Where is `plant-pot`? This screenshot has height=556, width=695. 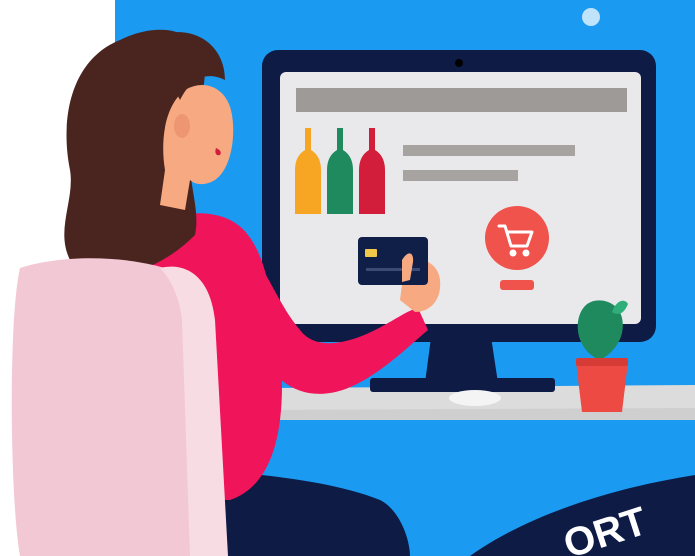 plant-pot is located at coordinates (602, 387).